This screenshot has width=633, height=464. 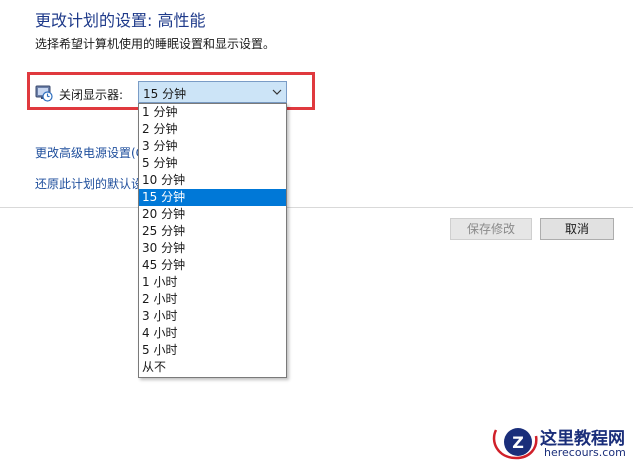 What do you see at coordinates (155, 44) in the screenshot?
I see `page-subtitle: 选择希望计算机使用的睡眠设置和显示设置。` at bounding box center [155, 44].